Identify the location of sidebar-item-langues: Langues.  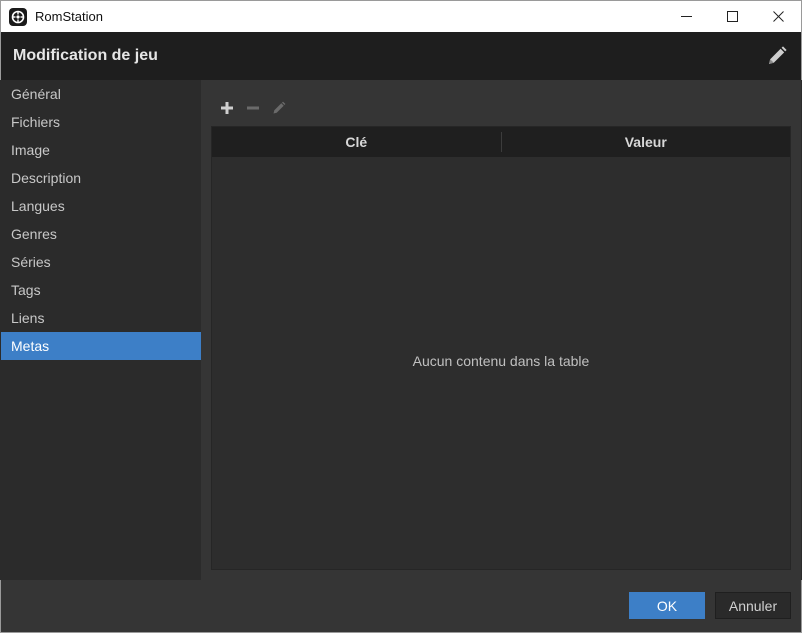
(101, 206).